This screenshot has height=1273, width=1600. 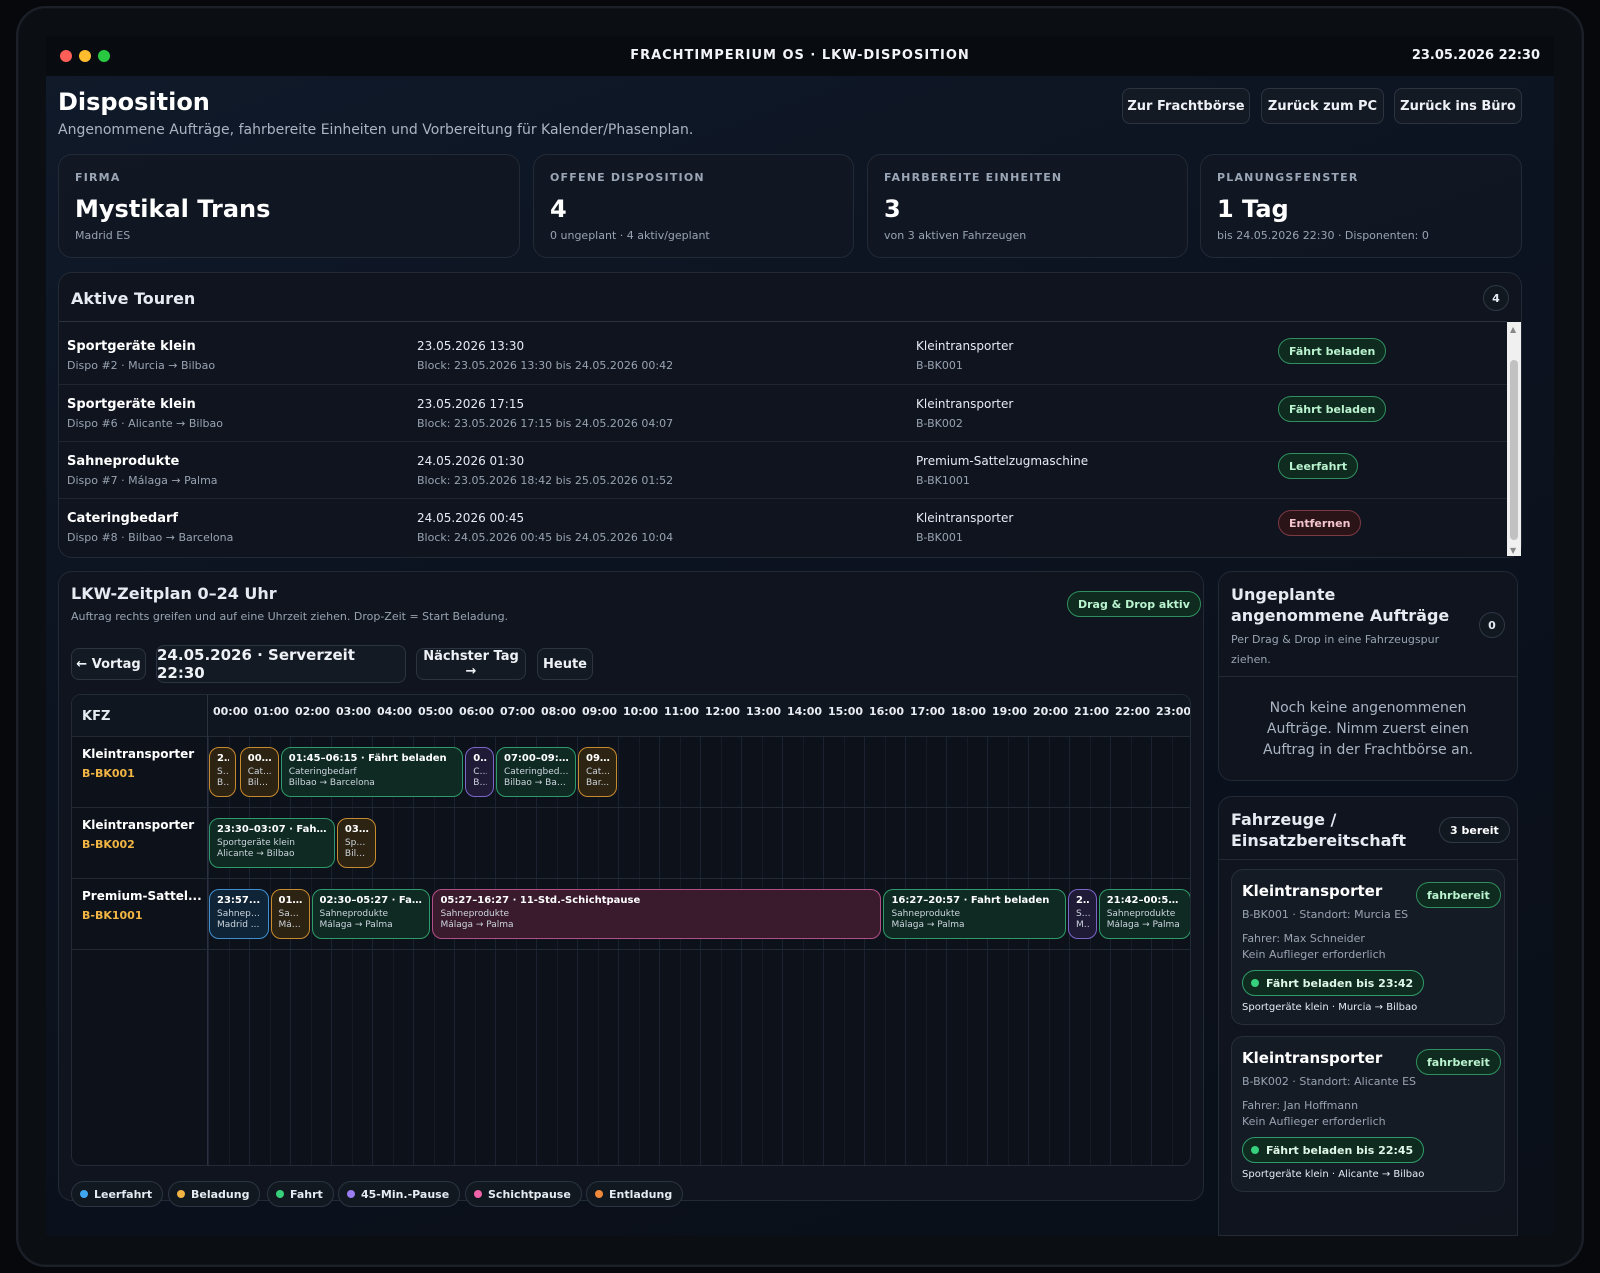 What do you see at coordinates (939, 423) in the screenshot?
I see `tour-plate: B-BK002` at bounding box center [939, 423].